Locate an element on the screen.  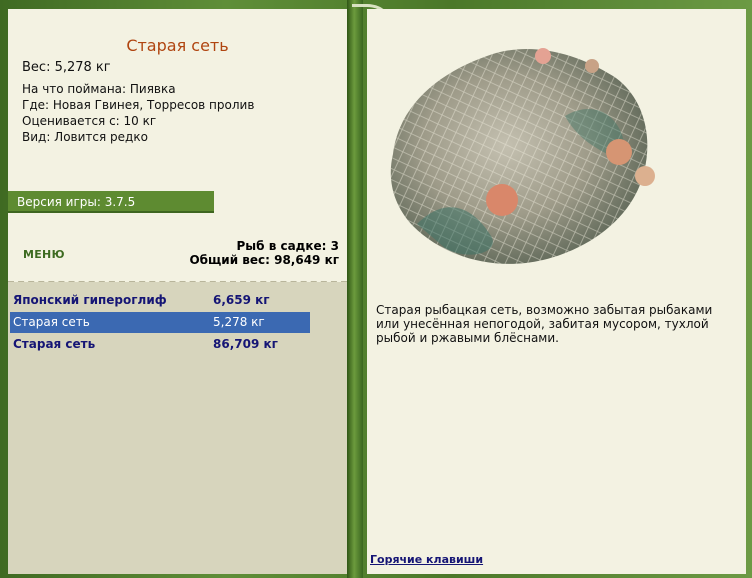
total-weight: Общий вес: 98,649 кг is located at coordinates (264, 260).